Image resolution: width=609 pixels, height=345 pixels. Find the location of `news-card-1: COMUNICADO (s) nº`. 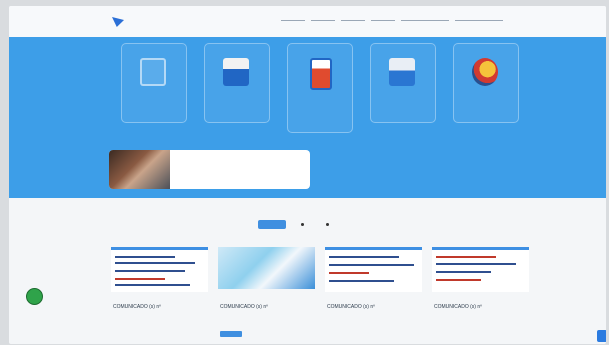

news-card-1: COMUNICADO (s) nº is located at coordinates (159, 295).